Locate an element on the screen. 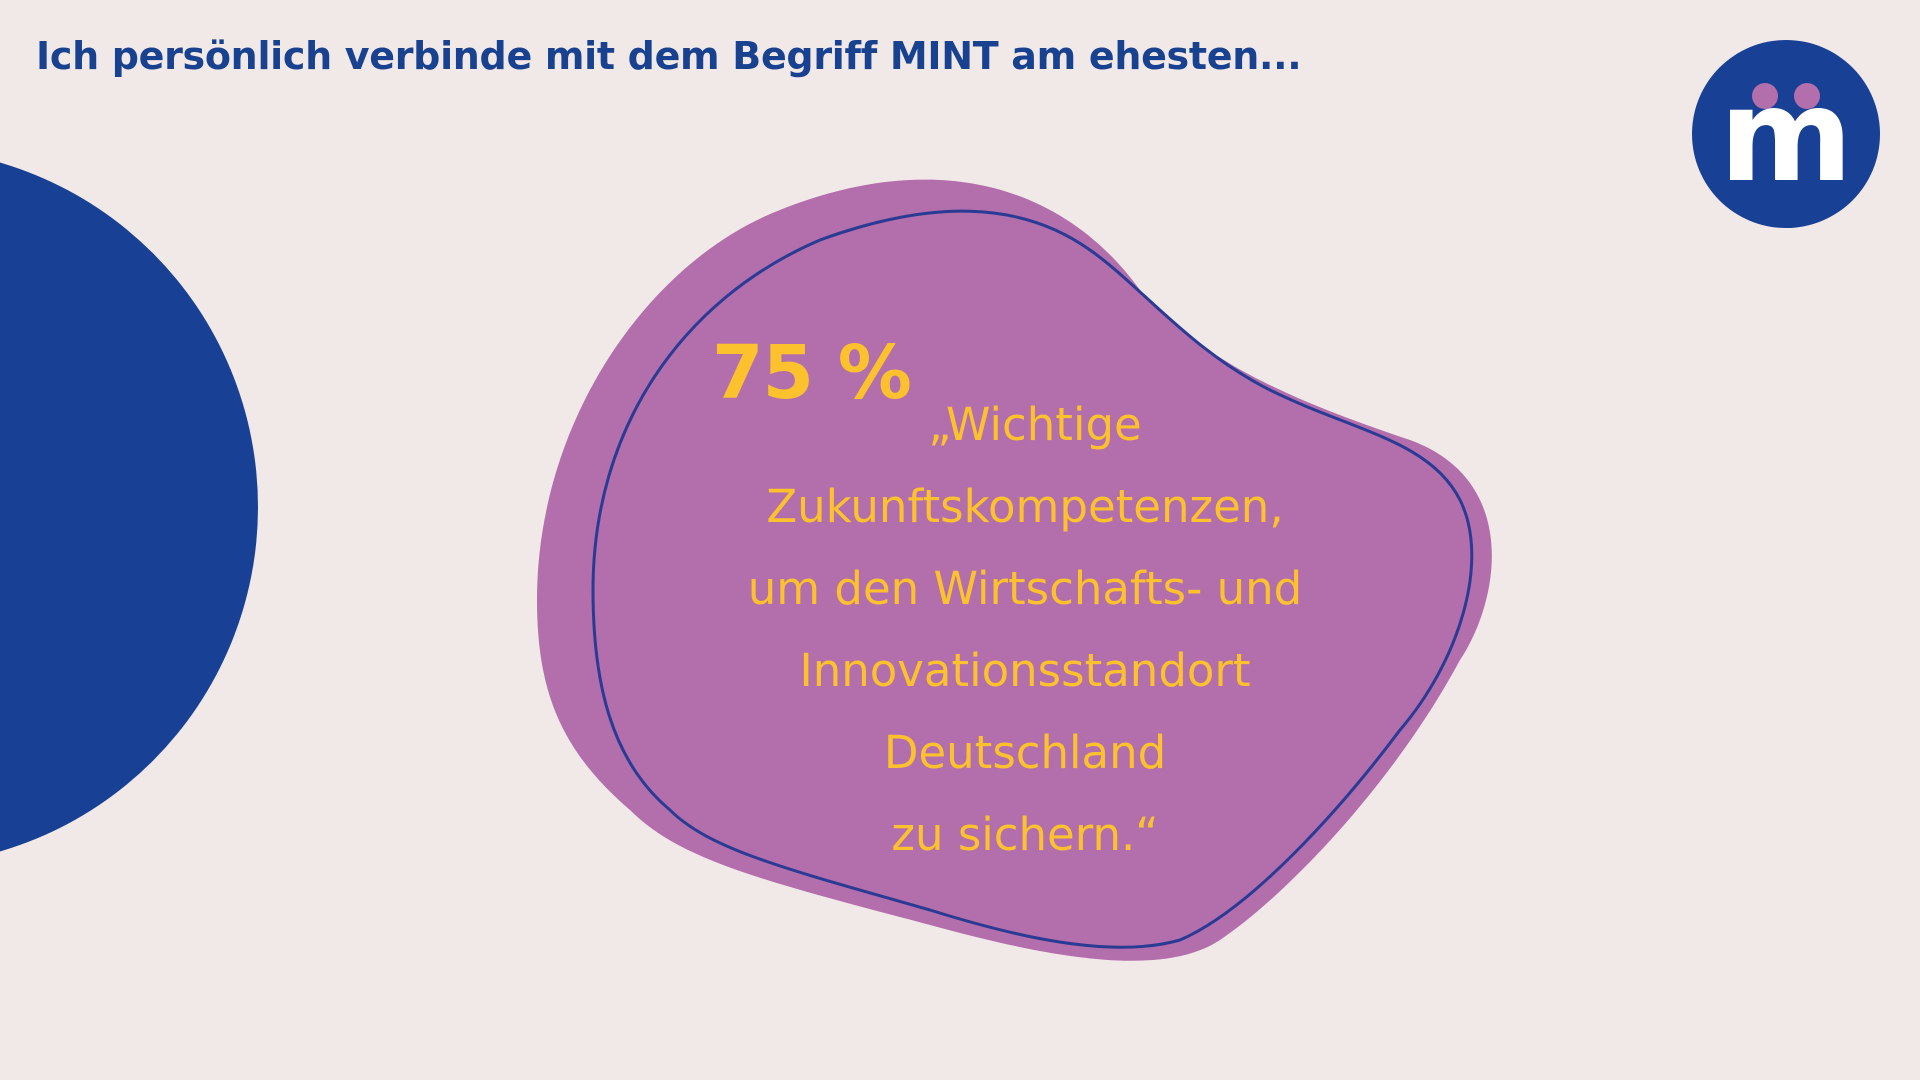  quote-line: zu sichern.“ is located at coordinates (1025, 834).